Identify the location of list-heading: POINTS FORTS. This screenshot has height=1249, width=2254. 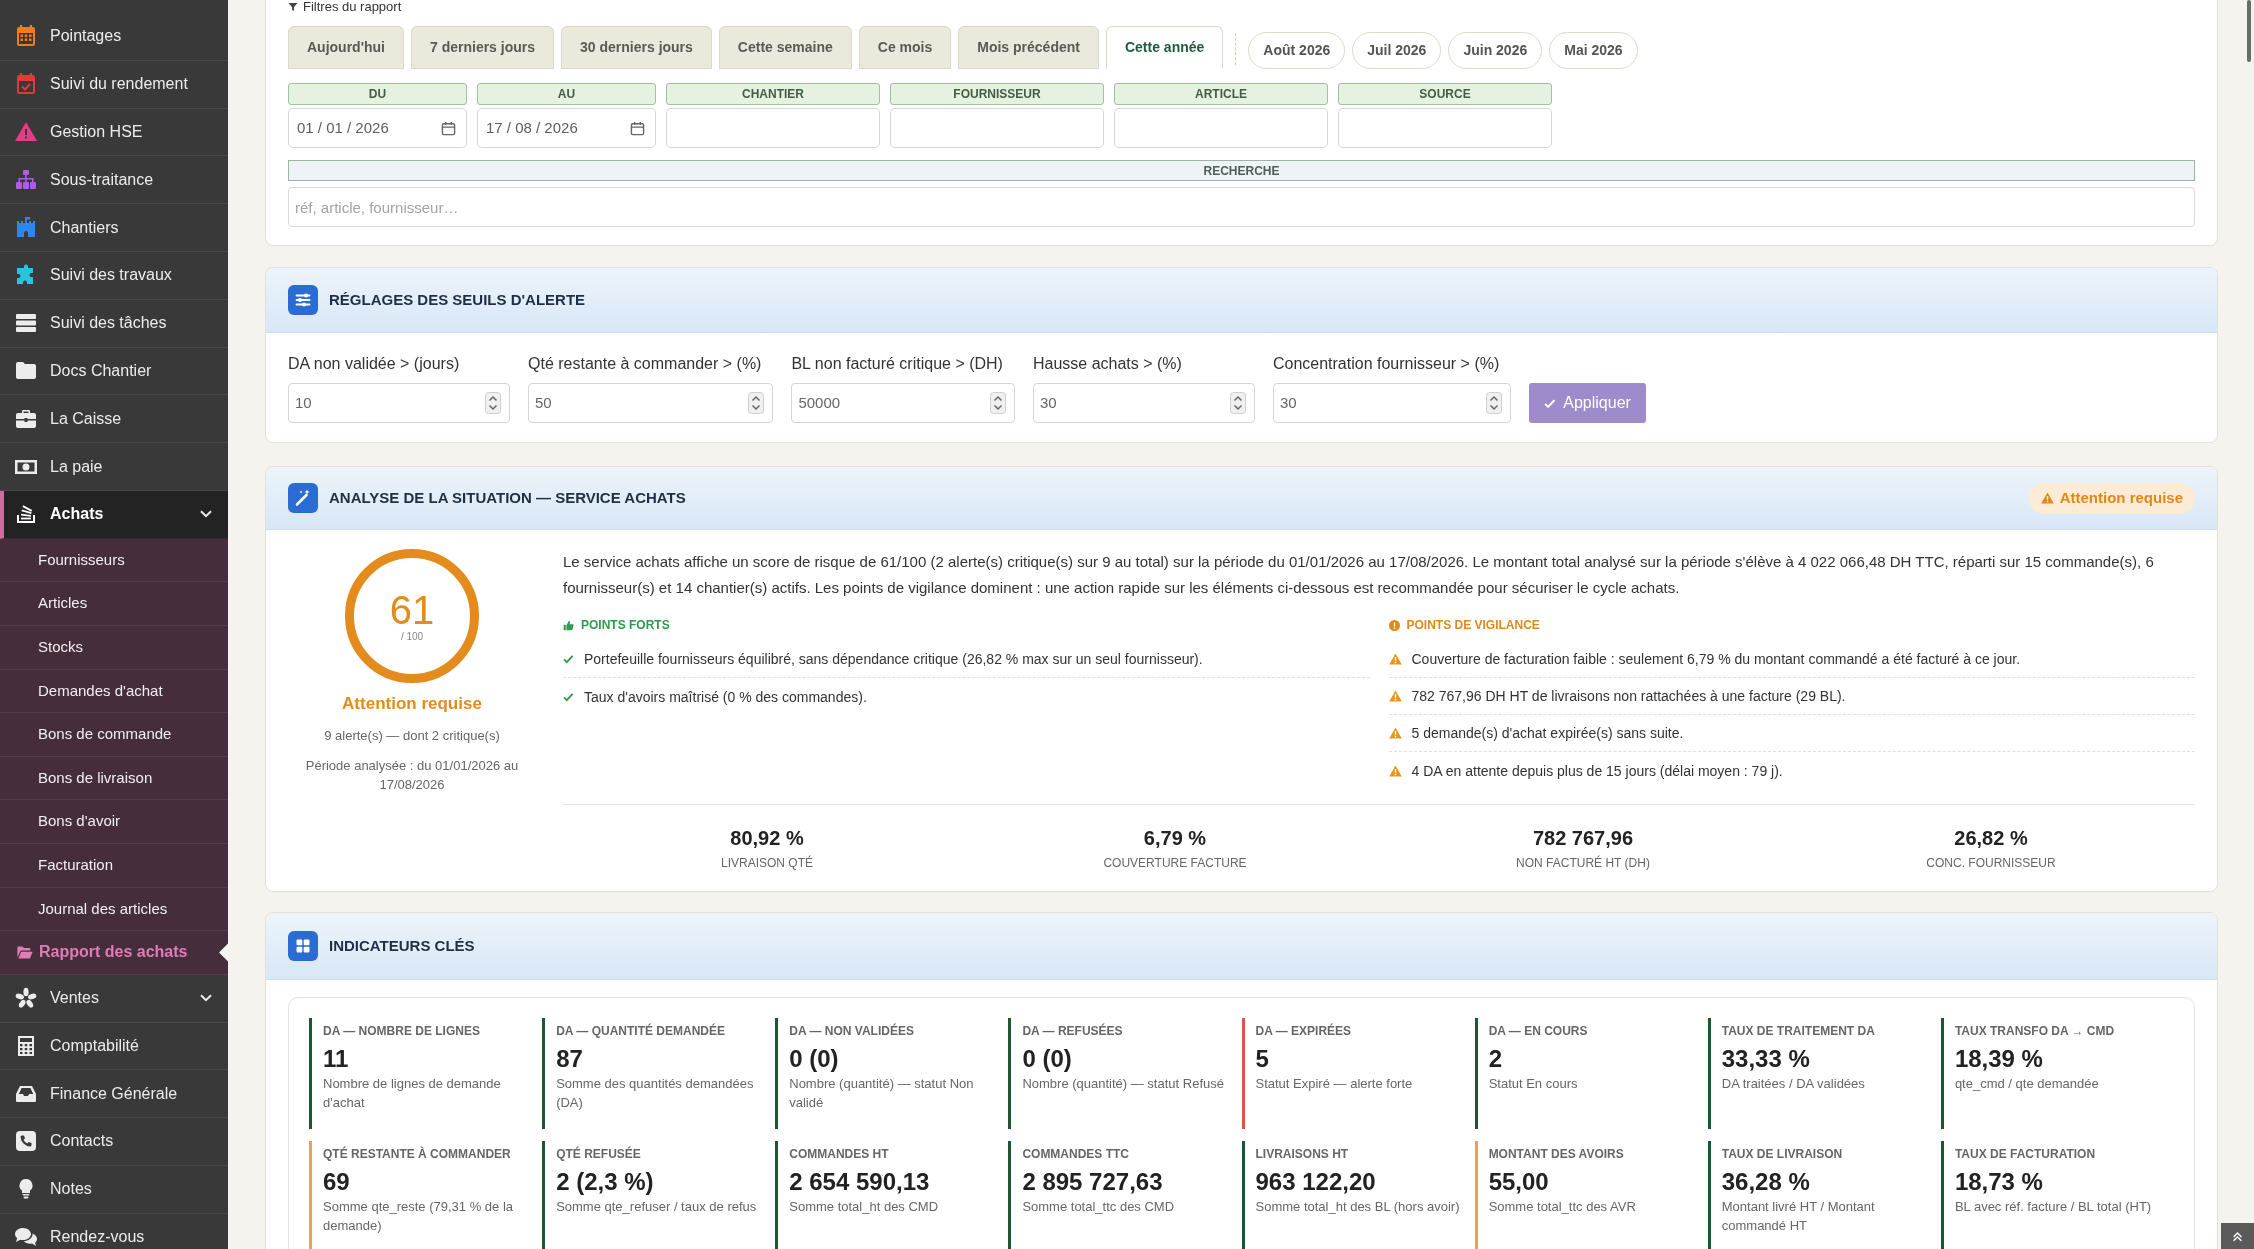
(625, 625).